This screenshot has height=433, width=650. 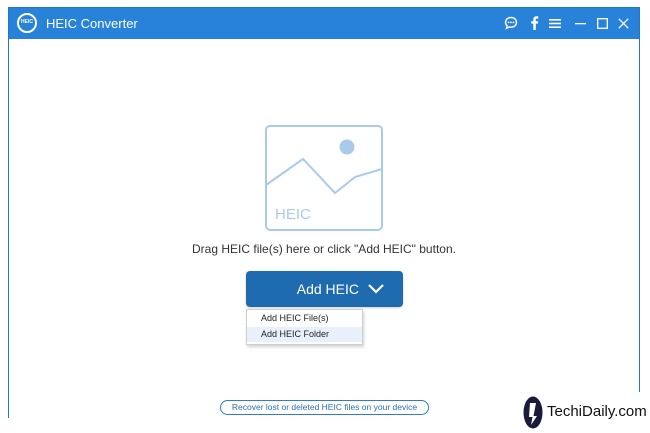 I want to click on window-title: HEIC Converter, so click(x=92, y=23).